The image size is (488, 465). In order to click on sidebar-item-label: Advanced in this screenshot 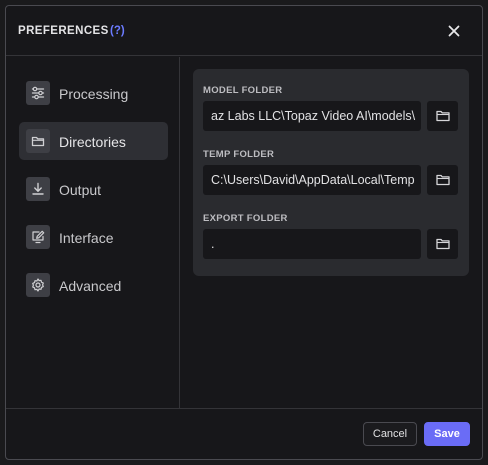, I will do `click(90, 286)`.